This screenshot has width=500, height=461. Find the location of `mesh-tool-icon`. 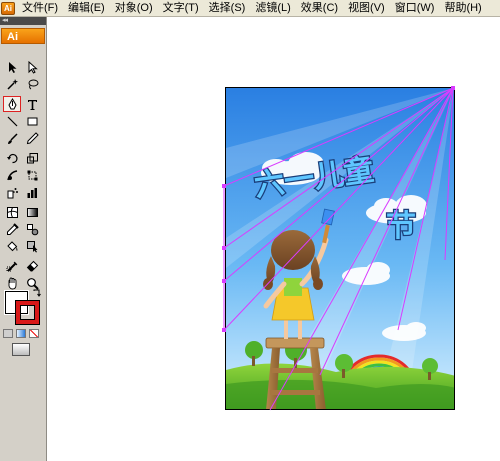

mesh-tool-icon is located at coordinates (12, 212).